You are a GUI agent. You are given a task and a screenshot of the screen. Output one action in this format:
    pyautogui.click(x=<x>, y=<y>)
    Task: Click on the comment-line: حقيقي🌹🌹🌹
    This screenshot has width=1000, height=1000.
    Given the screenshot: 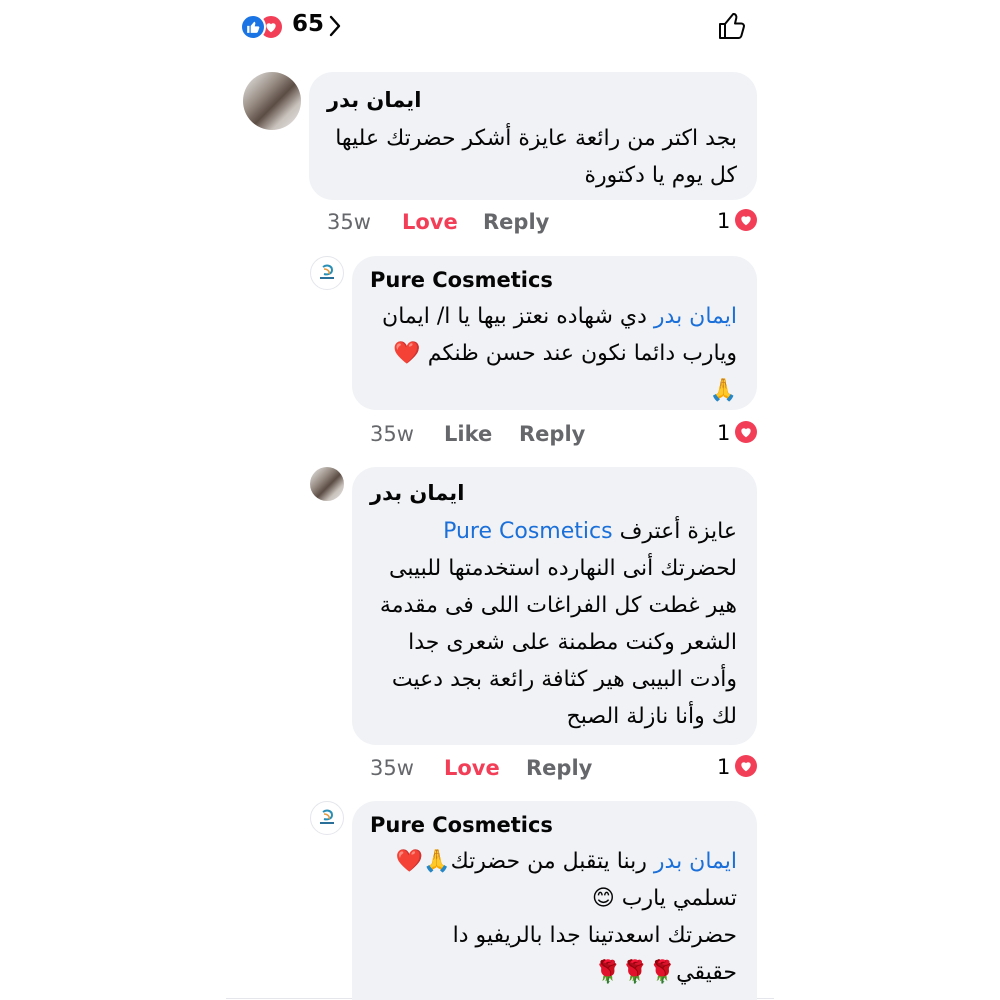 What is the action you would take?
    pyautogui.click(x=665, y=972)
    